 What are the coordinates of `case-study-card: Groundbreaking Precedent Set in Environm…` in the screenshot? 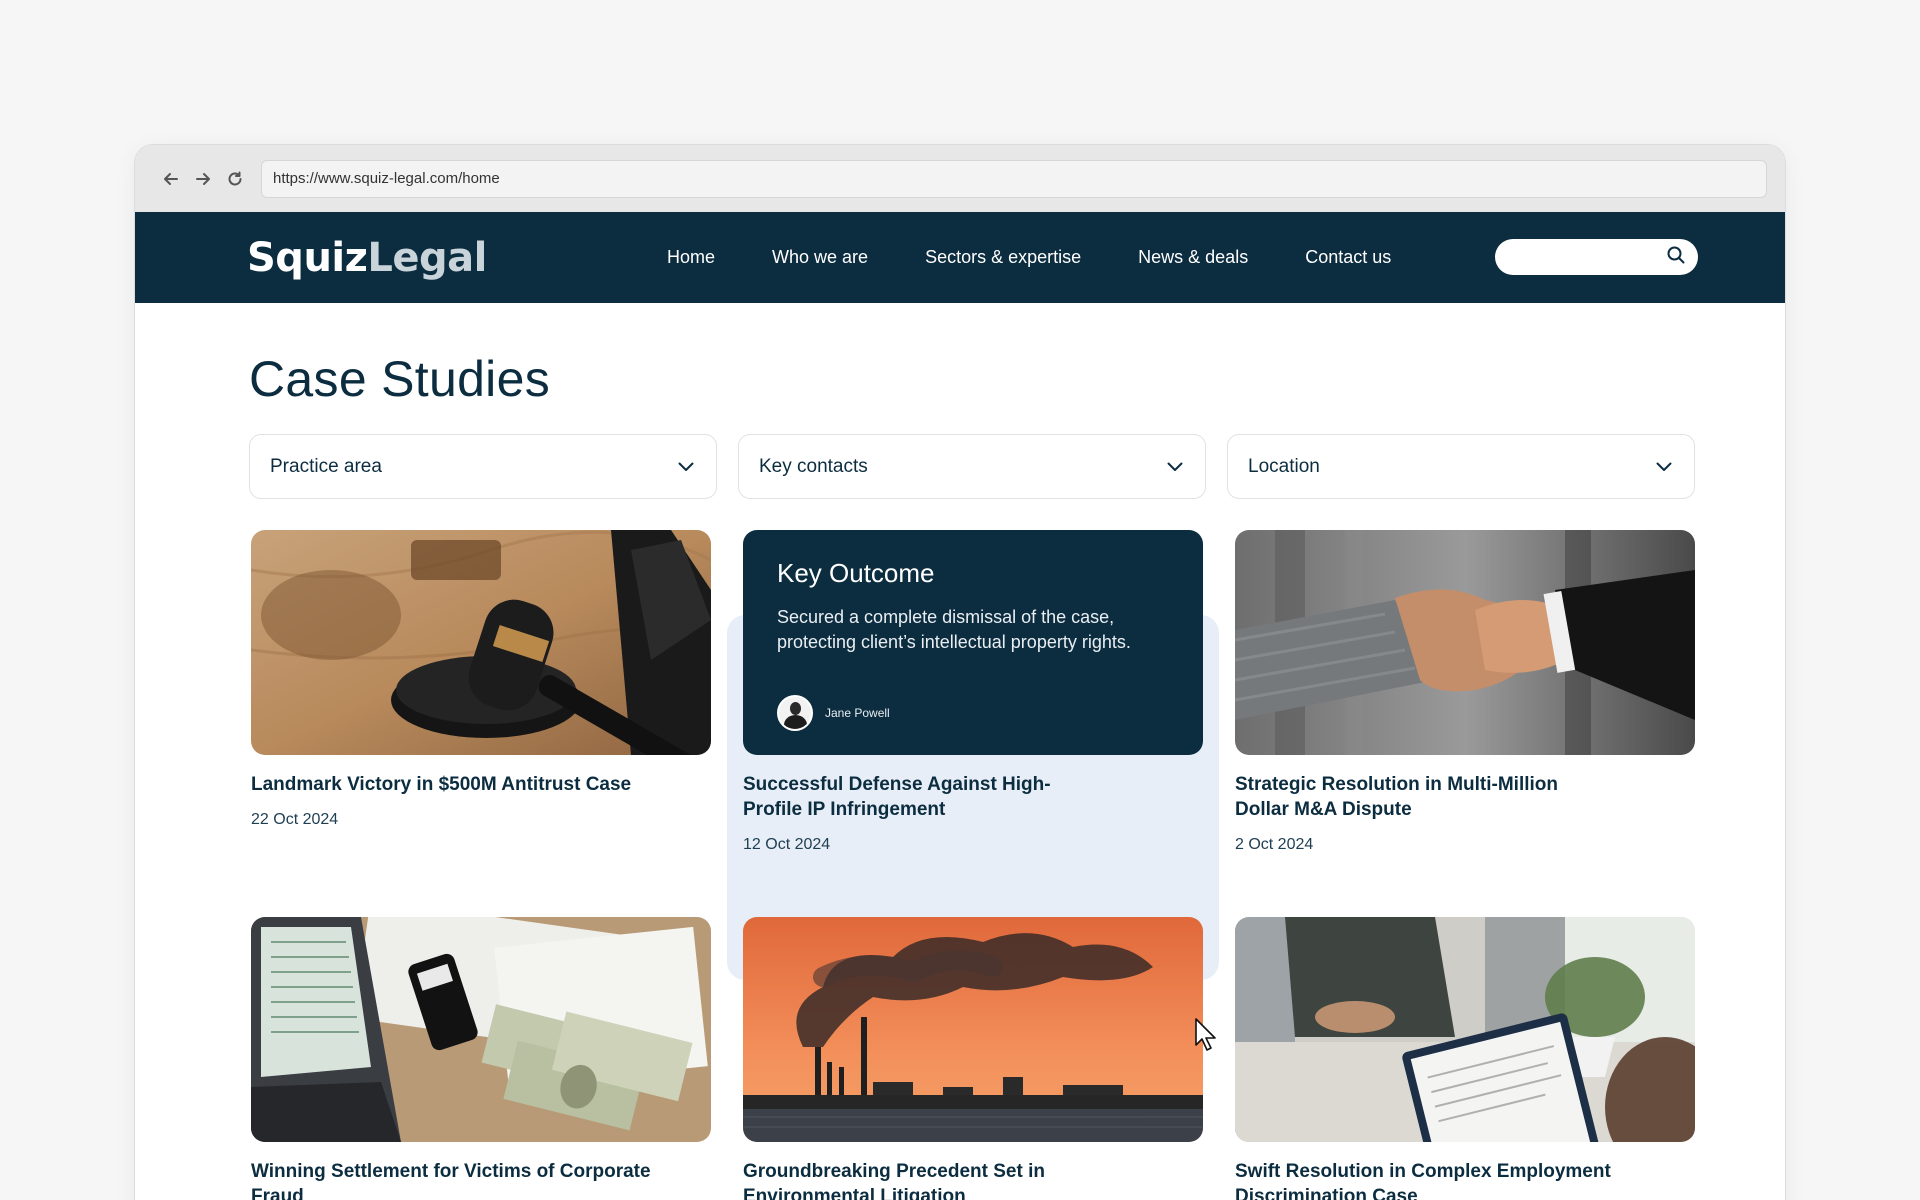 It's located at (973, 1058).